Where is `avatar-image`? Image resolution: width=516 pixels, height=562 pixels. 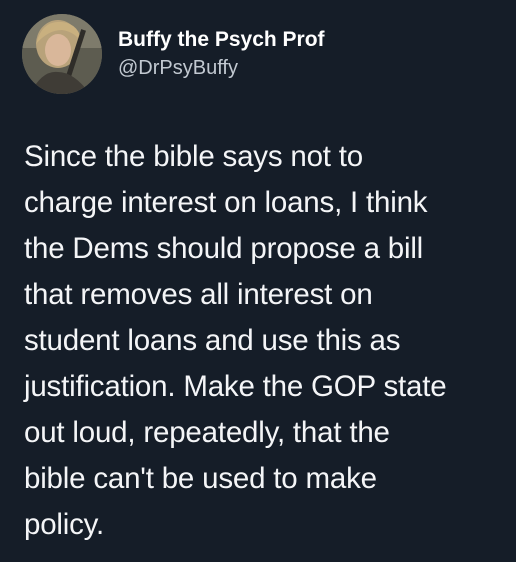 avatar-image is located at coordinates (62, 54).